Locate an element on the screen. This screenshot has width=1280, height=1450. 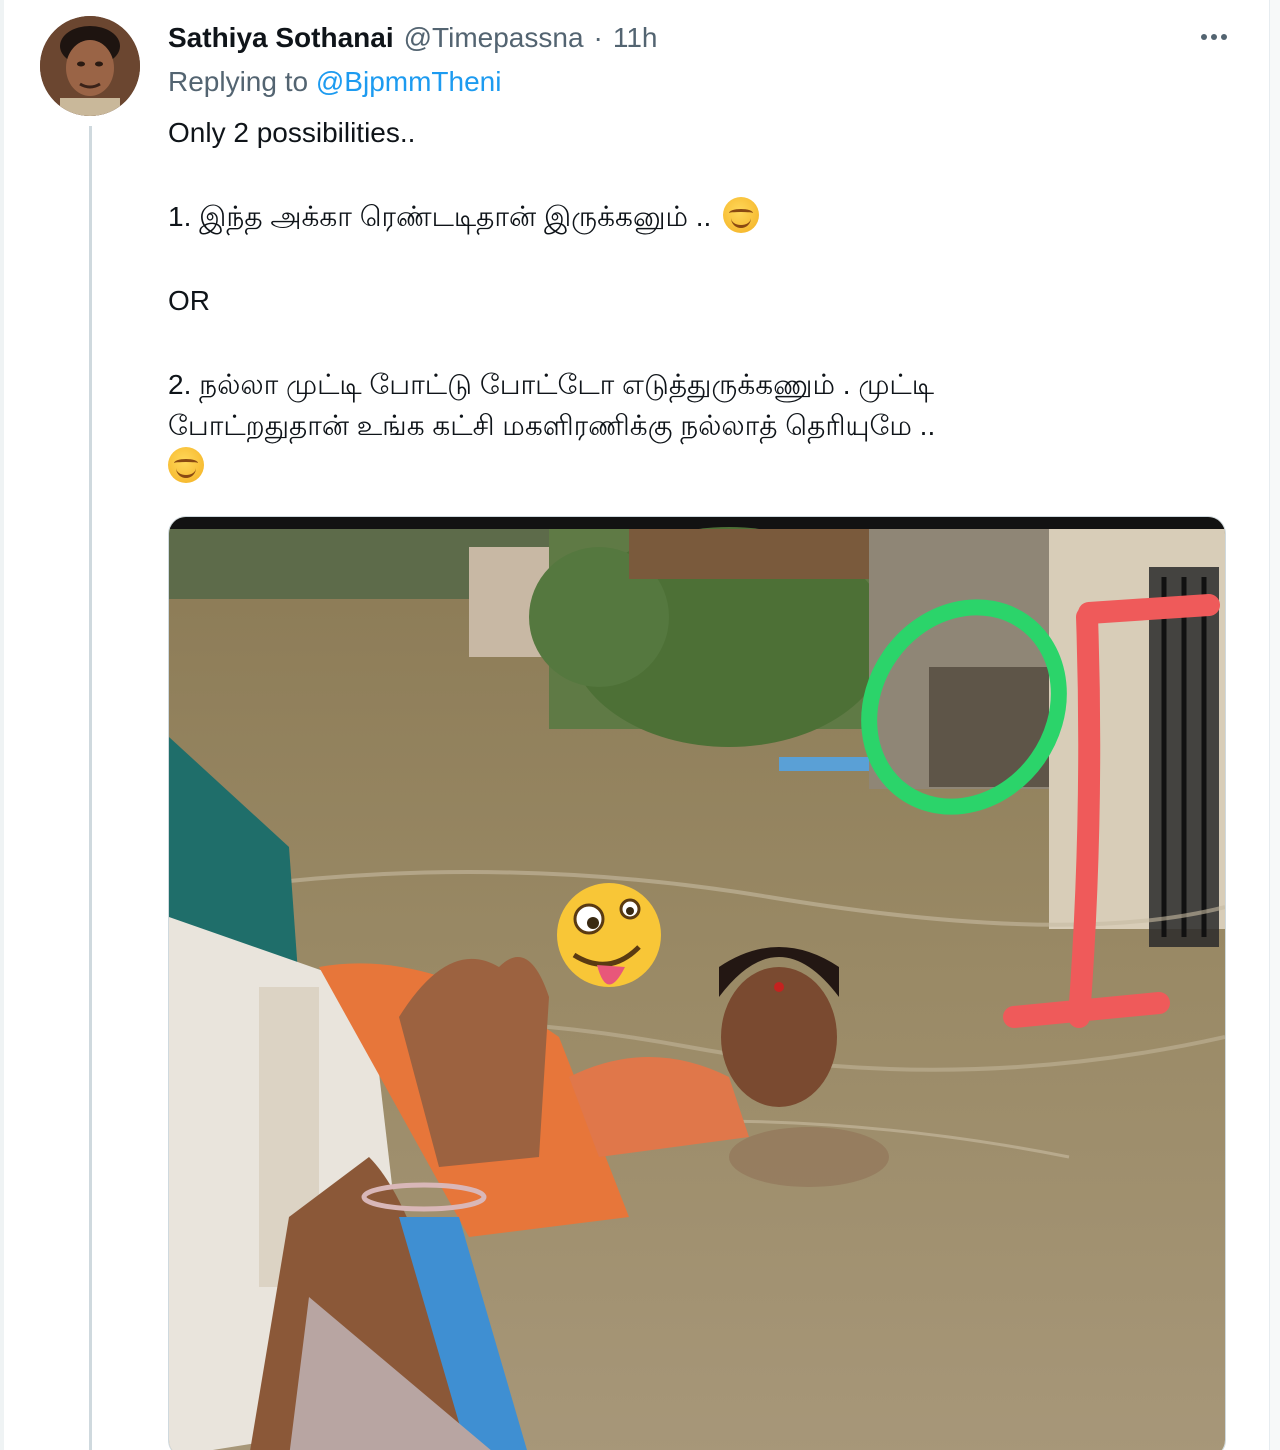
tweet-text-line is located at coordinates (698, 466).